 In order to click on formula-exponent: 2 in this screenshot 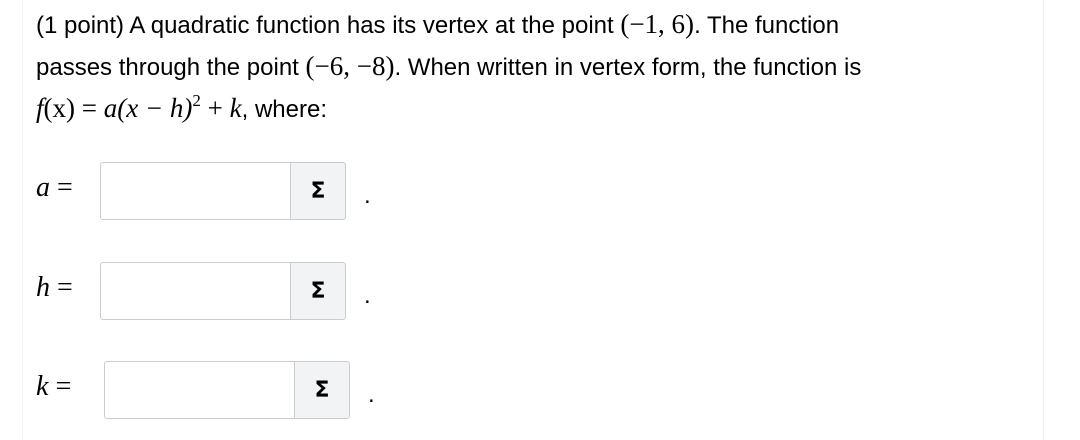, I will do `click(196, 100)`.